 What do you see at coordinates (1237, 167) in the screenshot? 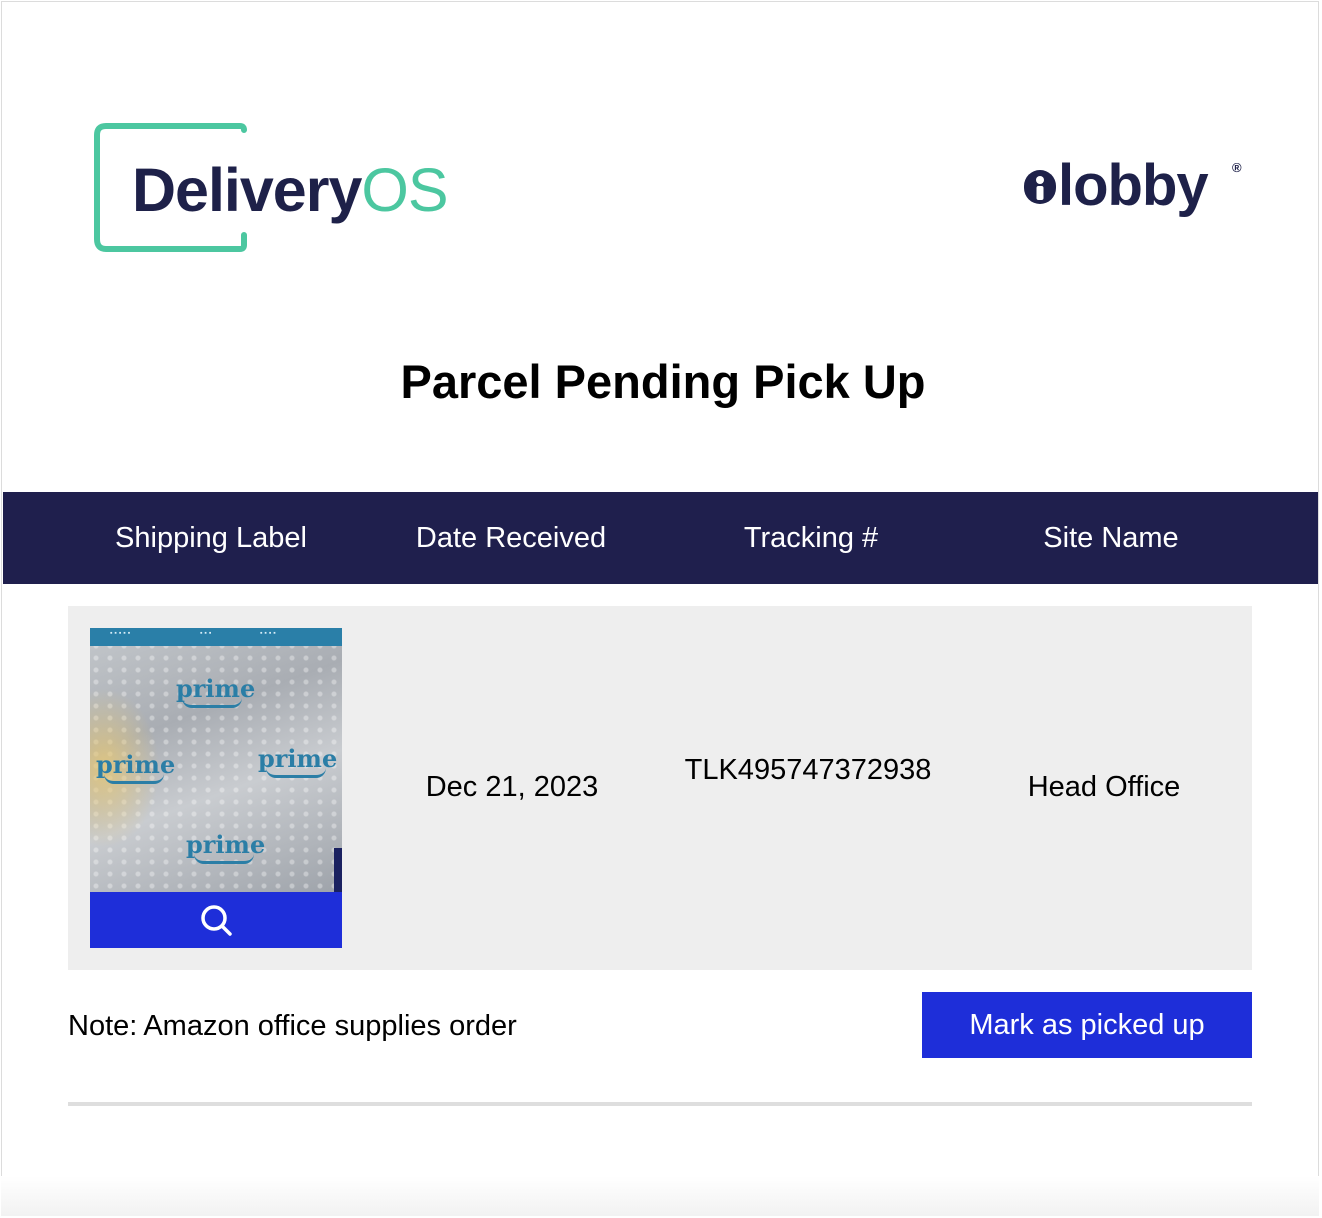
I see `registered-mark: ®` at bounding box center [1237, 167].